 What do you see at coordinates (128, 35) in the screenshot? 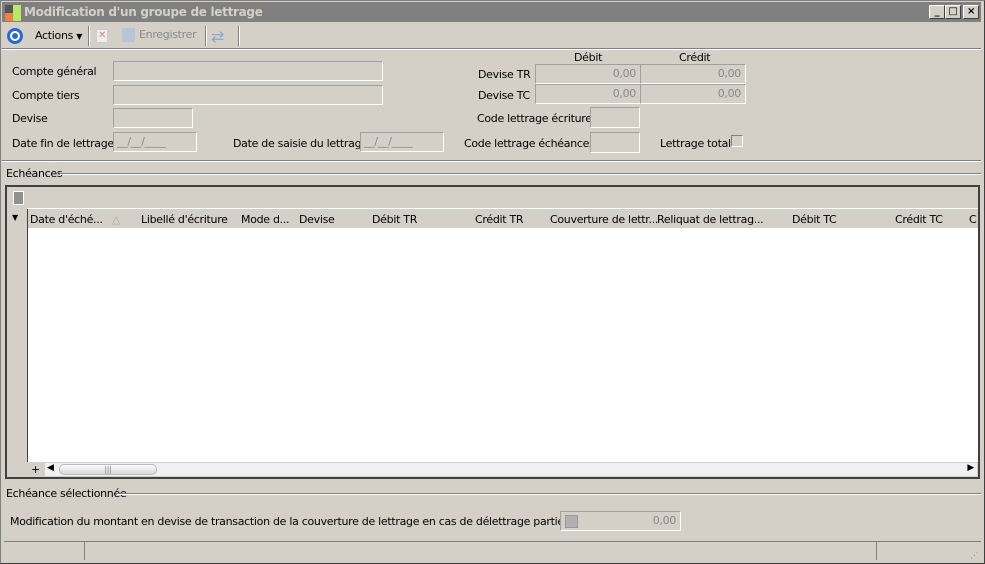
I see `save-icon` at bounding box center [128, 35].